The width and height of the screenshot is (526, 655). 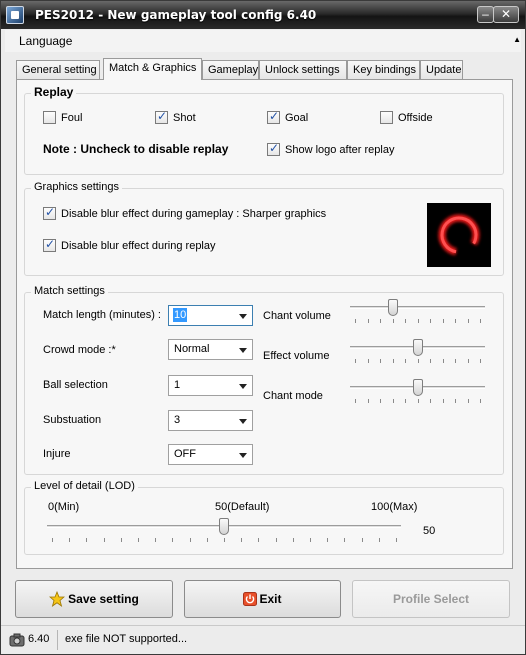 I want to click on goal-checkbox: Goal, so click(x=287, y=116).